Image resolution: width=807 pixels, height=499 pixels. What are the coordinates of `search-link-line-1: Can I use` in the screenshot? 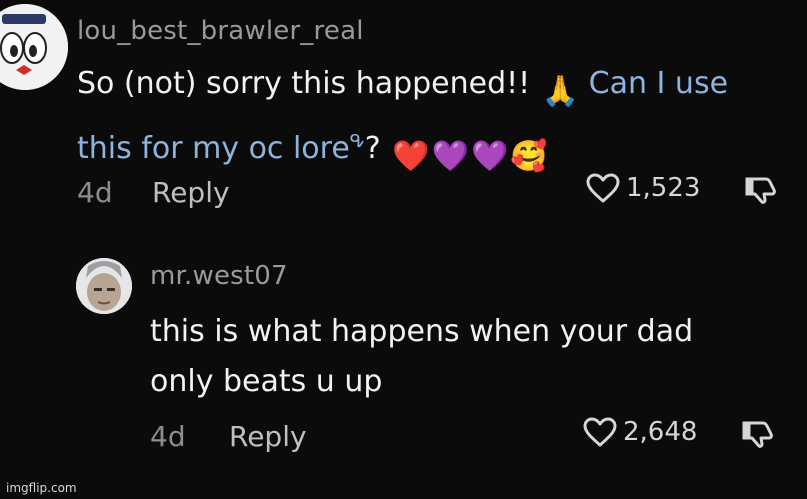 It's located at (658, 83).